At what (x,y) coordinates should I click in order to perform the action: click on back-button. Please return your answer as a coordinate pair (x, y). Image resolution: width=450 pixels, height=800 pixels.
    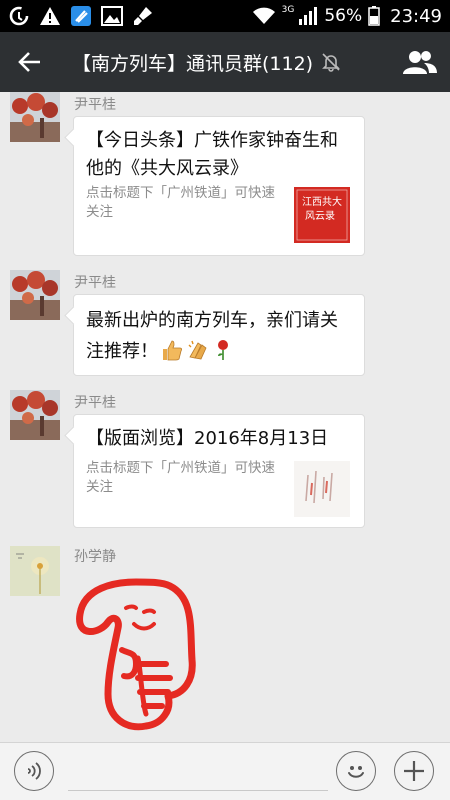
    Looking at the image, I should click on (30, 62).